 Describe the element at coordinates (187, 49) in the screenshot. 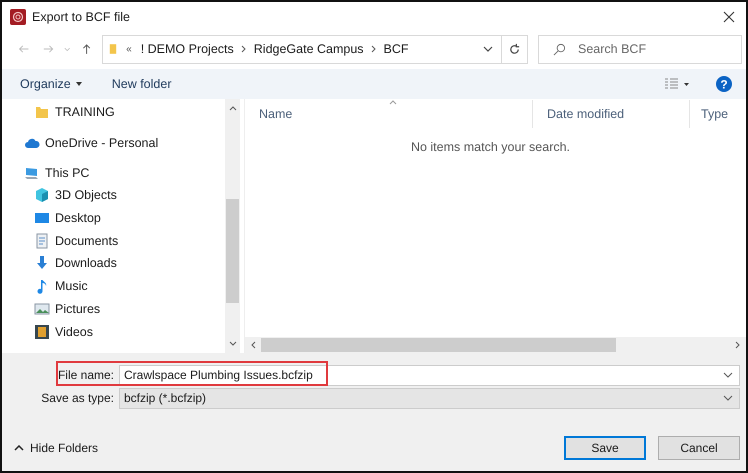

I see `breadcrumb: ! DEMO Projects` at that location.